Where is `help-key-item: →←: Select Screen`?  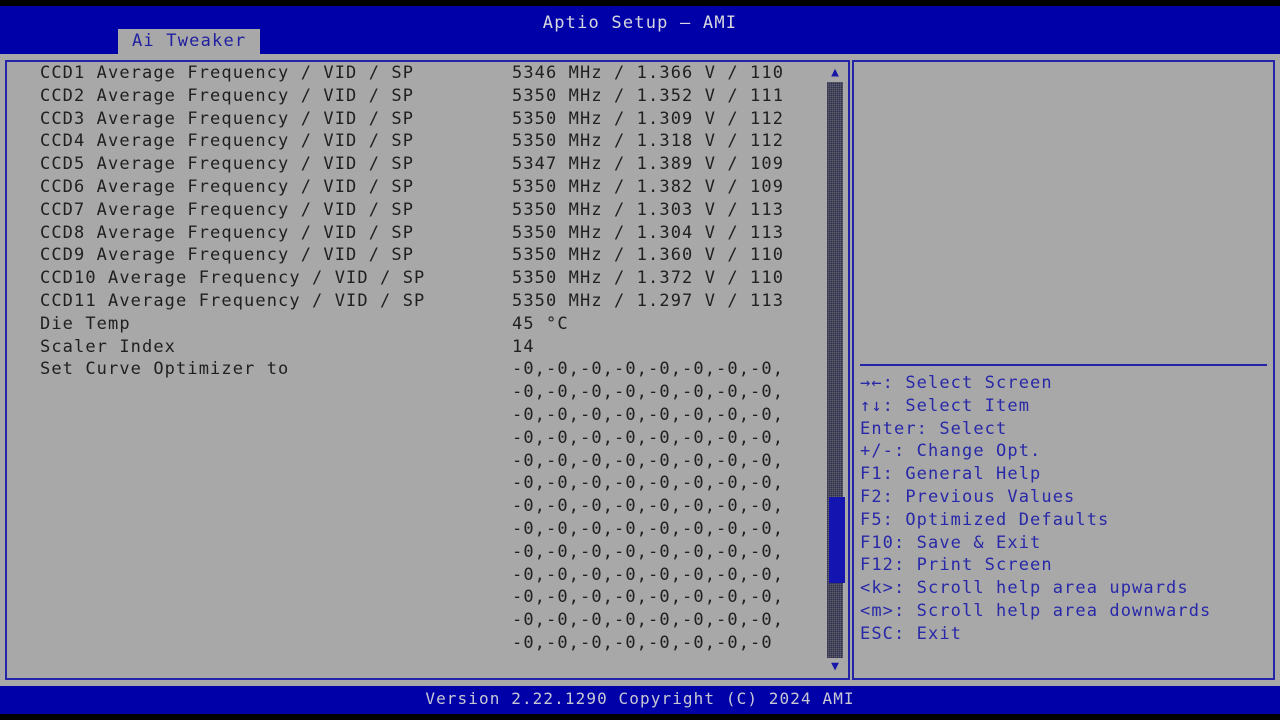
help-key-item: →←: Select Screen is located at coordinates (956, 383).